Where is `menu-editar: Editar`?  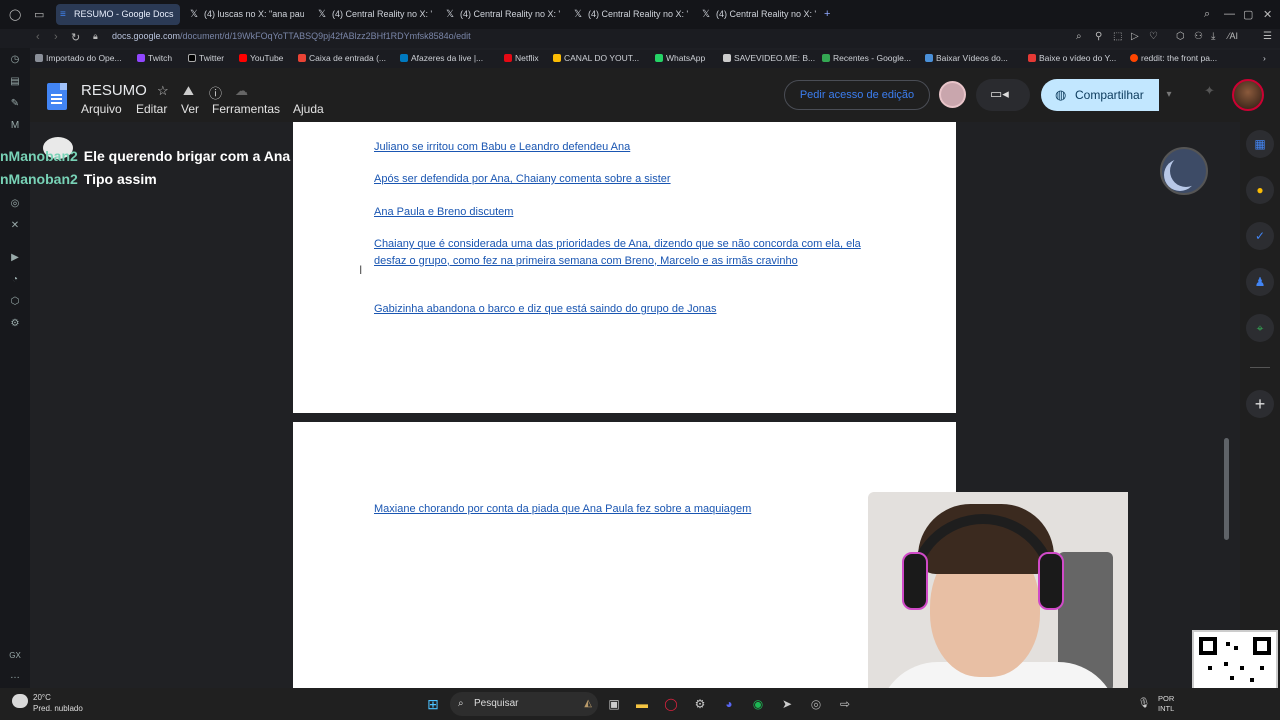
menu-editar: Editar is located at coordinates (151, 109).